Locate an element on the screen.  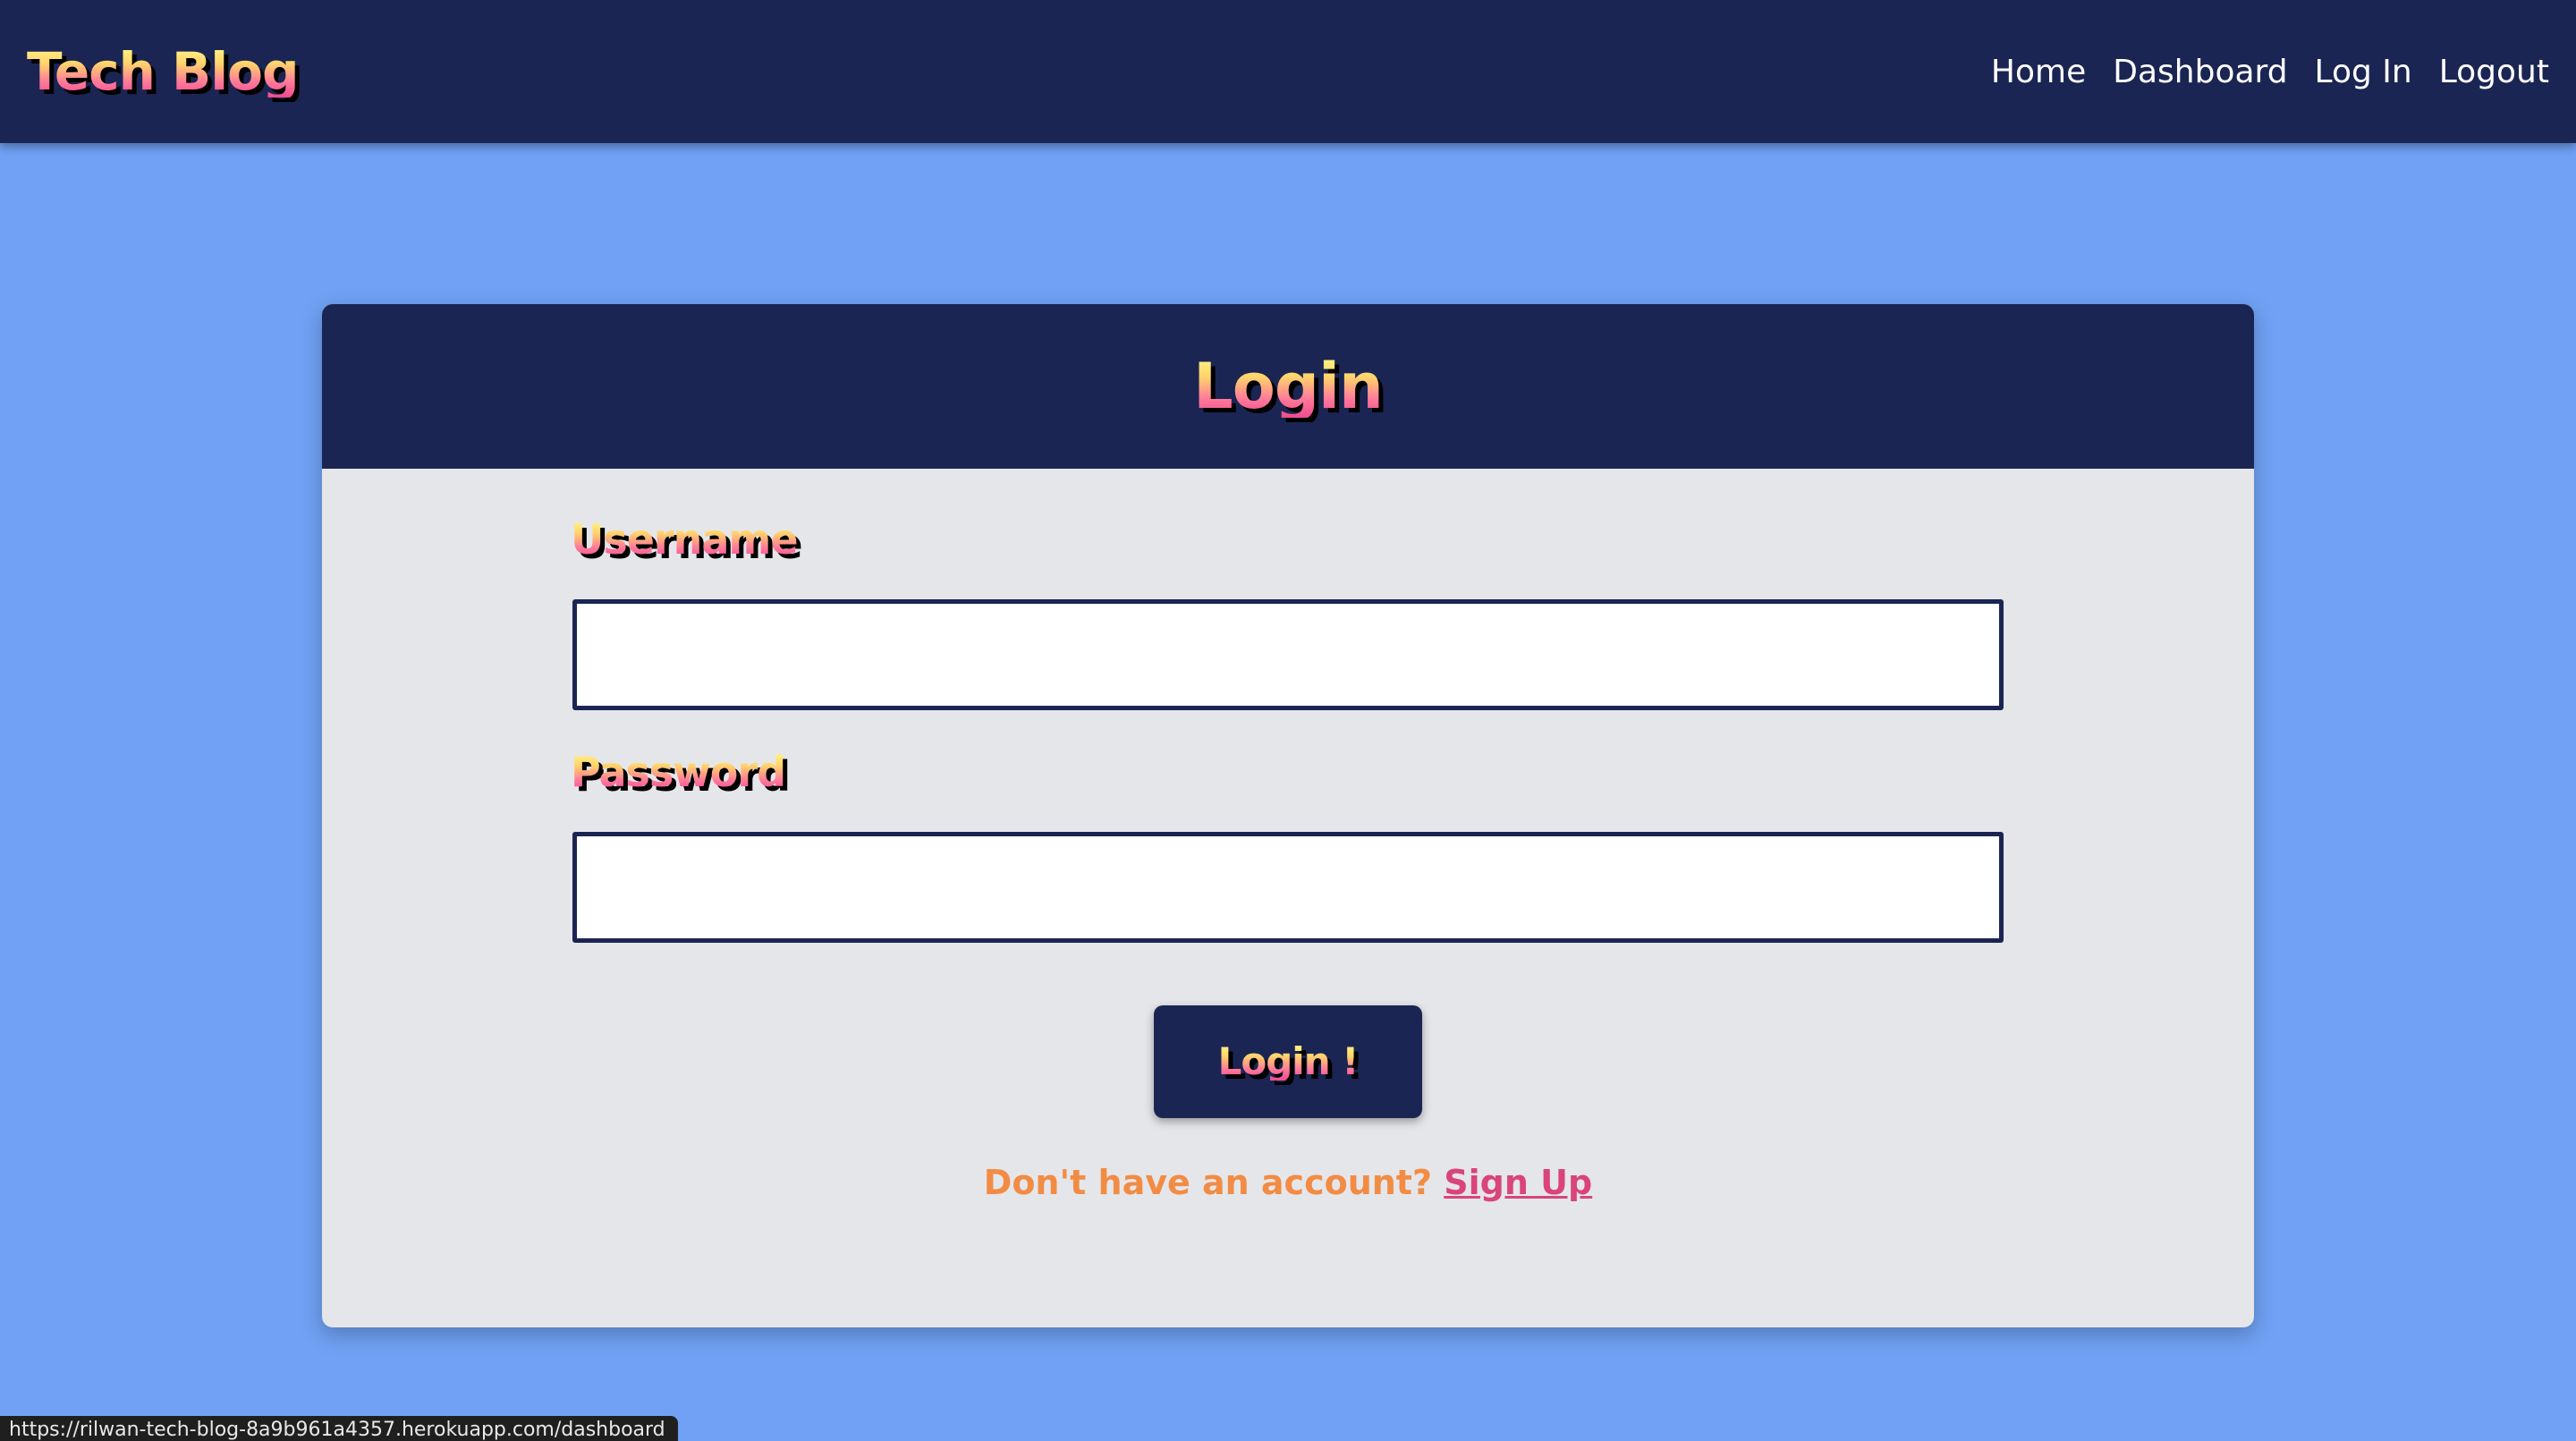
login-card-header: Login is located at coordinates (1288, 386).